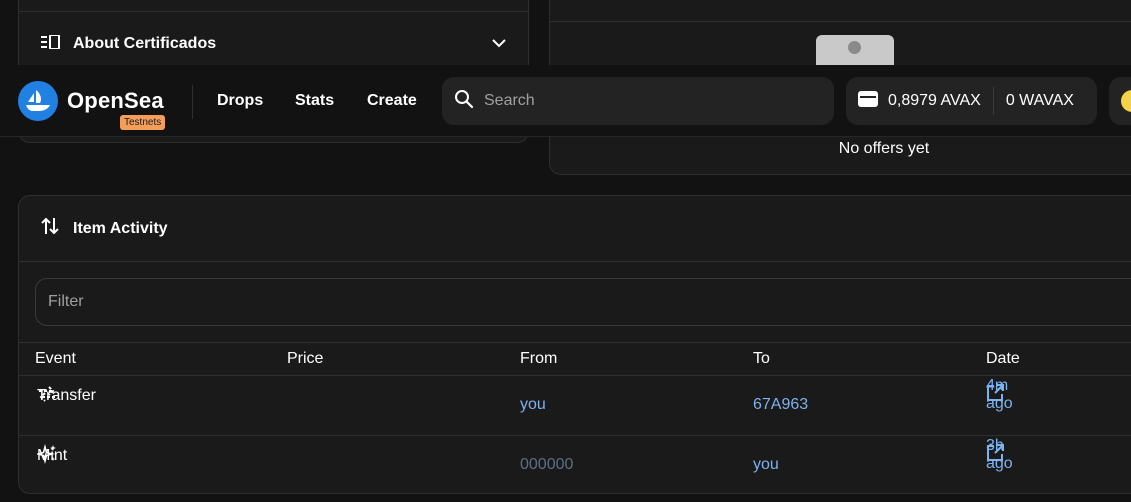  I want to click on brand-name: OpenSea, so click(115, 101).